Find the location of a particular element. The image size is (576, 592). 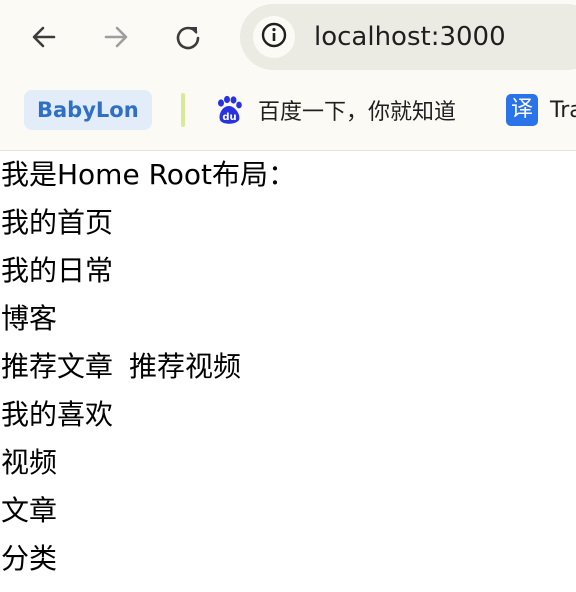

arrow-right-icon is located at coordinates (116, 37).